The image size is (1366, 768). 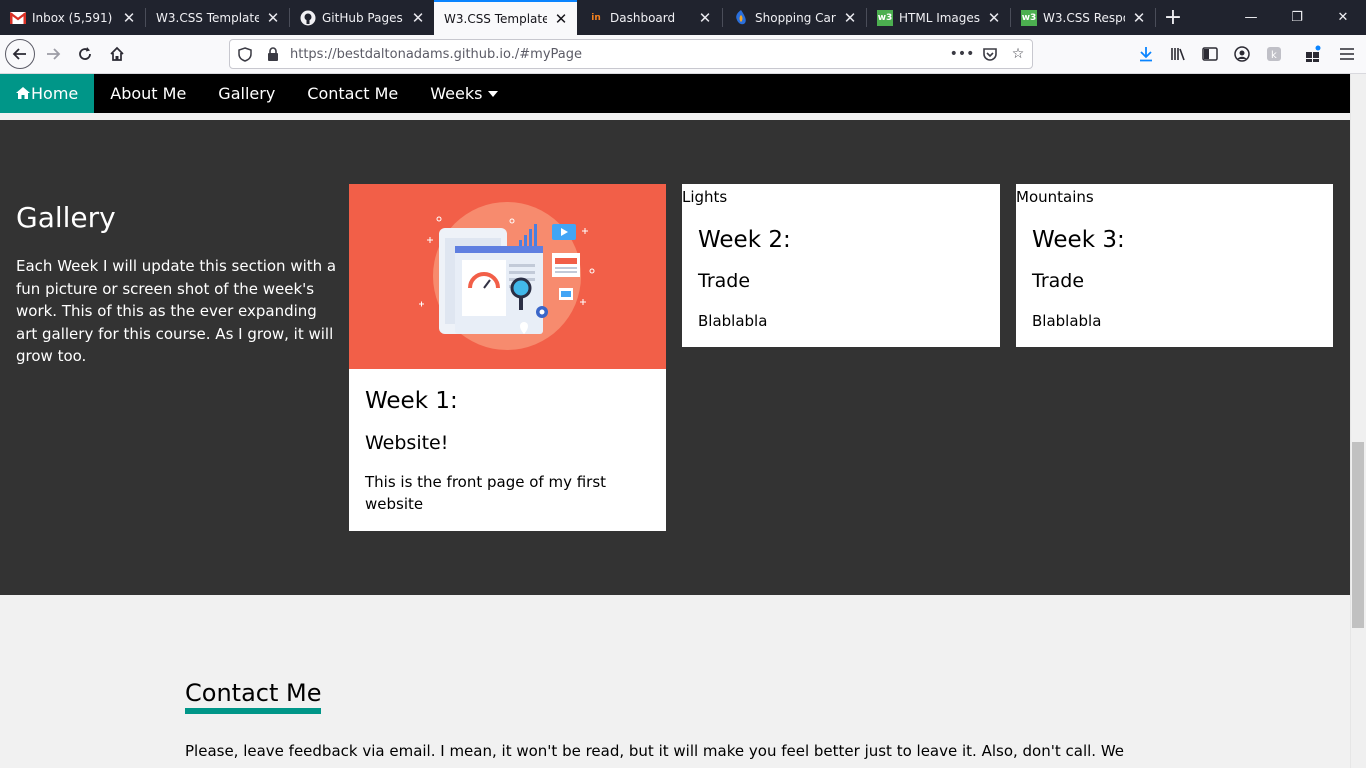 I want to click on gallery-card-week-2: Lights Week 2: Trade Blablabla, so click(x=841, y=265).